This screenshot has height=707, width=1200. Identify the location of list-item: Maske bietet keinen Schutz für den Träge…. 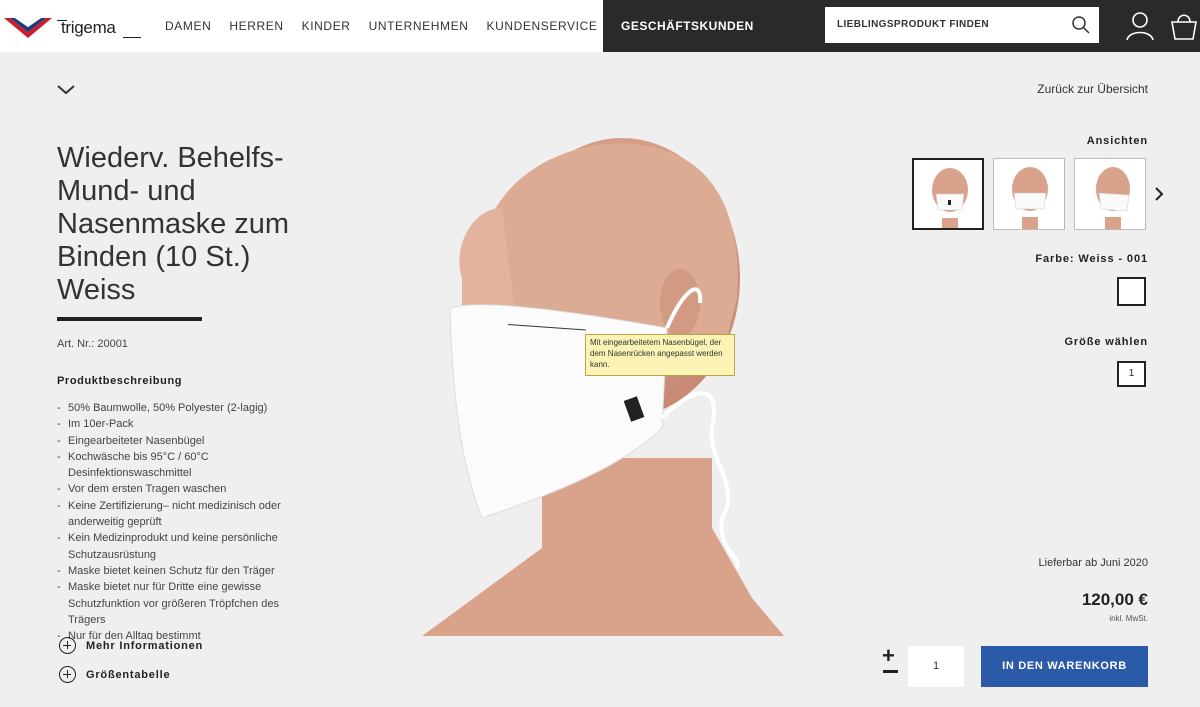
(187, 571).